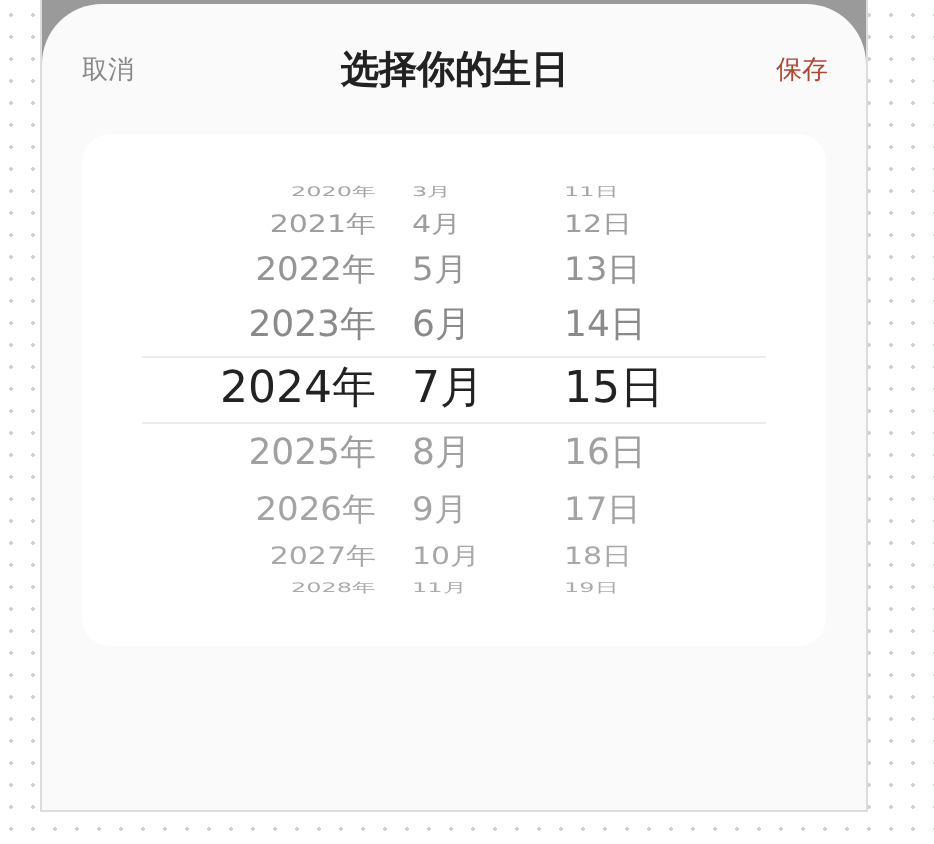 The width and height of the screenshot is (934, 844). I want to click on year-option: 2027年, so click(322, 556).